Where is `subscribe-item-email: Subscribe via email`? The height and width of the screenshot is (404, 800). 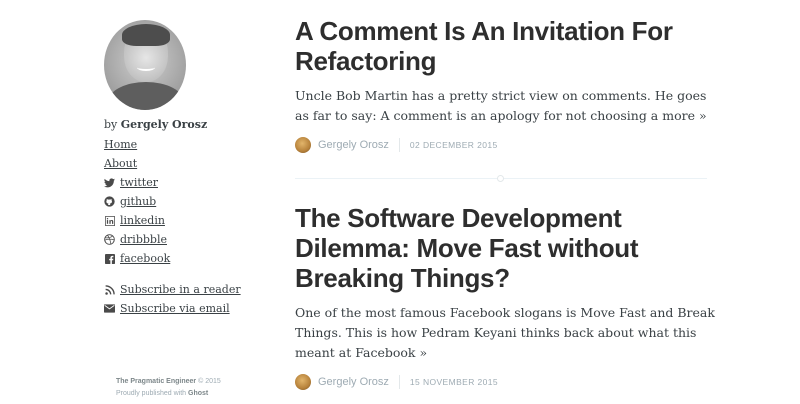 subscribe-item-email: Subscribe via email is located at coordinates (184, 308).